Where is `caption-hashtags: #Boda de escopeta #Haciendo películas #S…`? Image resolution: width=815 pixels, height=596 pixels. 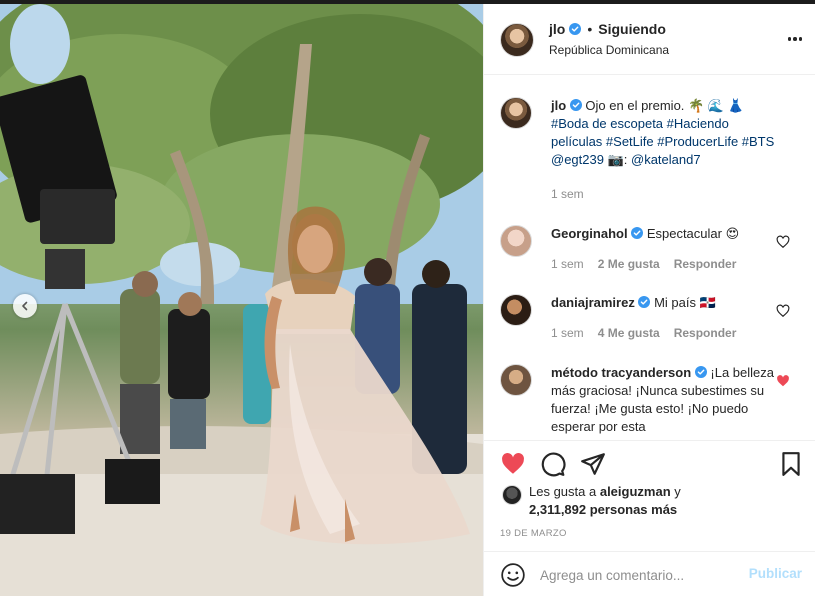 caption-hashtags: #Boda de escopeta #Haciendo películas #S… is located at coordinates (662, 132).